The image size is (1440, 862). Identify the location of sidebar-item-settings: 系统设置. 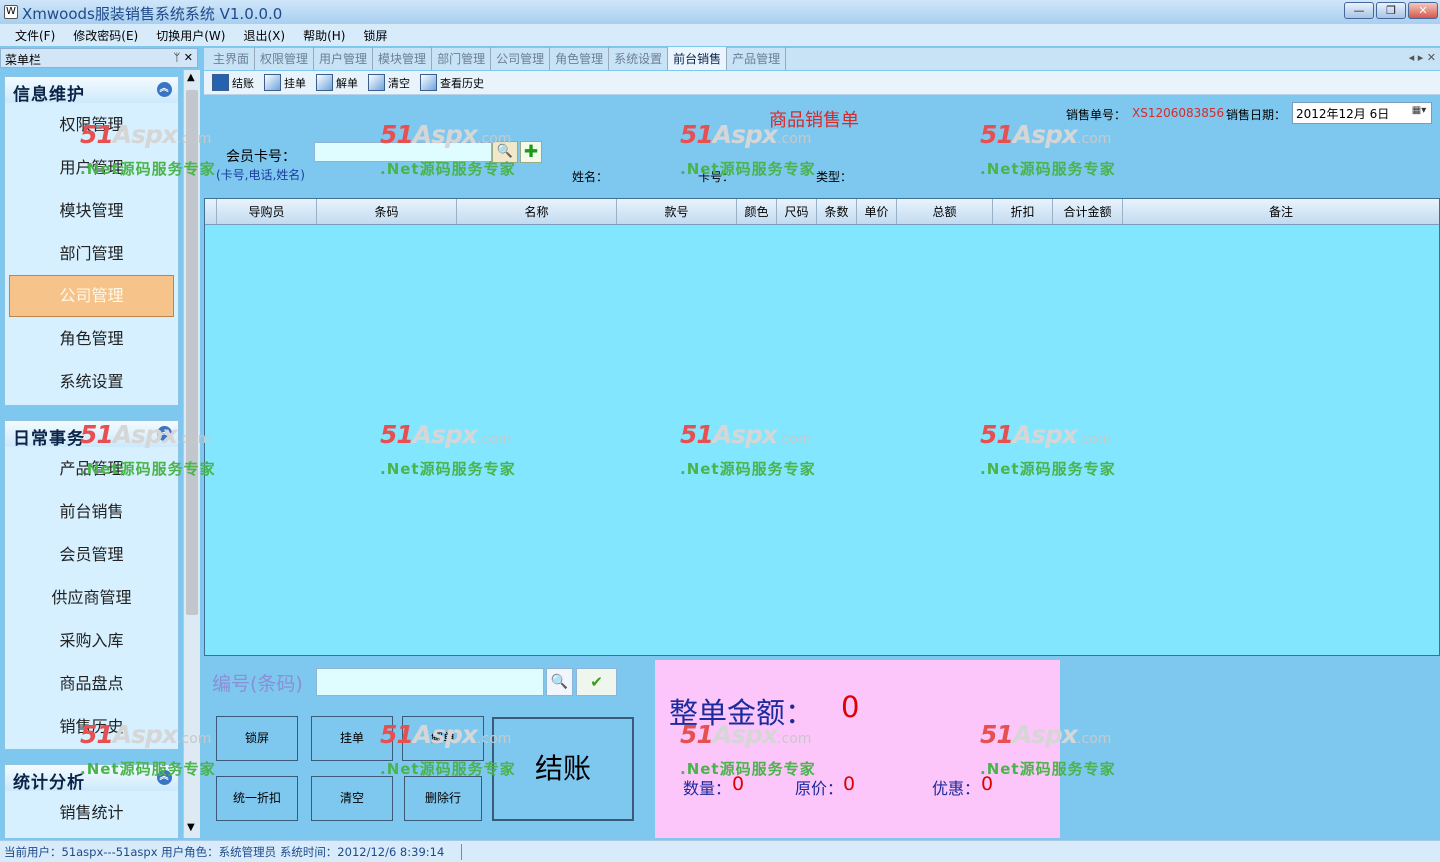
(91, 381).